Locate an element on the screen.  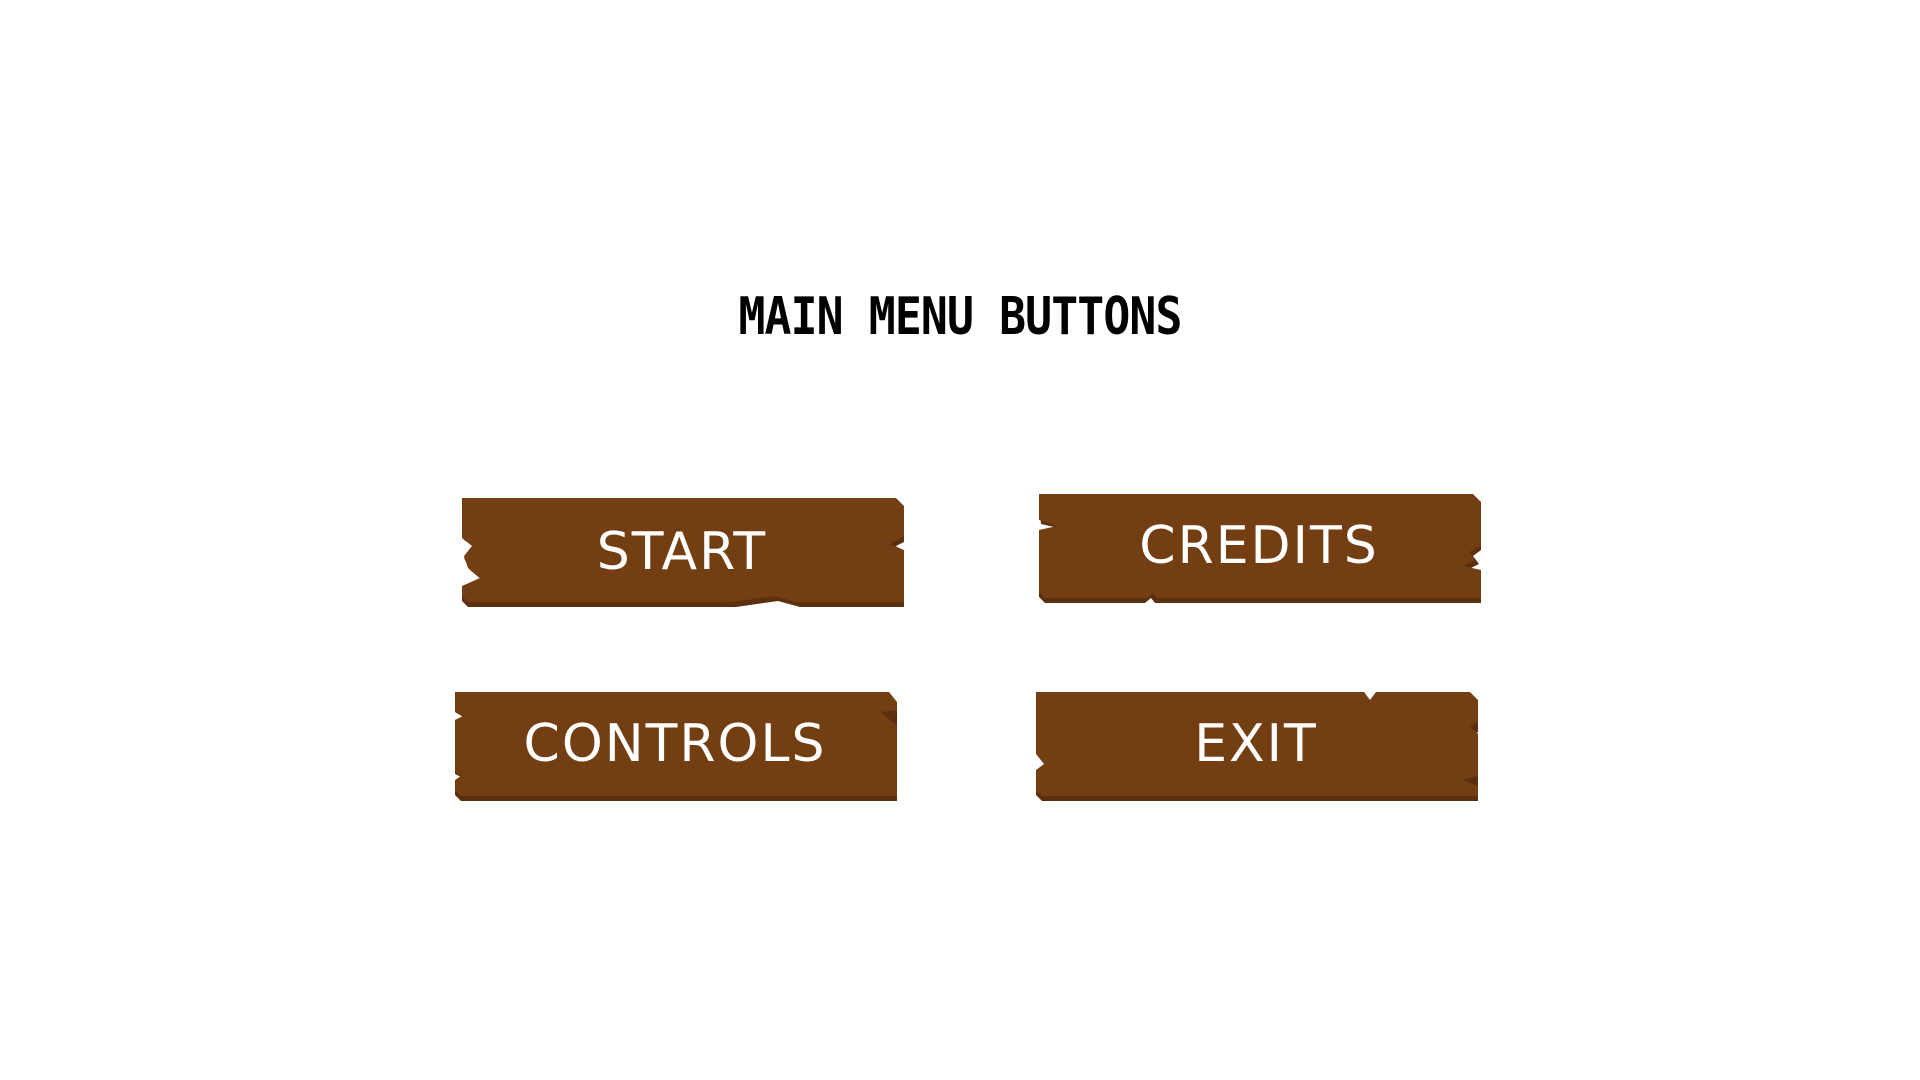
controls-button-label: CONTROLS is located at coordinates (675, 743).